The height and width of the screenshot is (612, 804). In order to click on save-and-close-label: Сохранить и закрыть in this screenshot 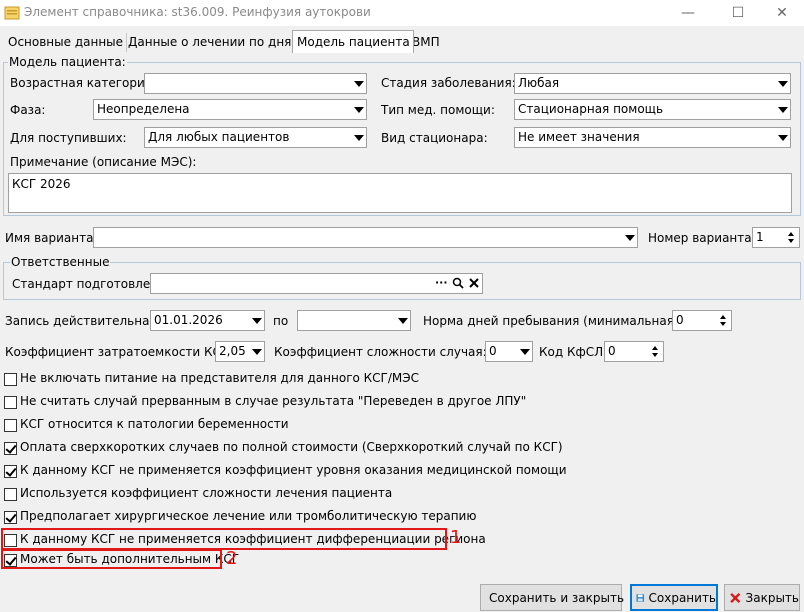, I will do `click(557, 597)`.